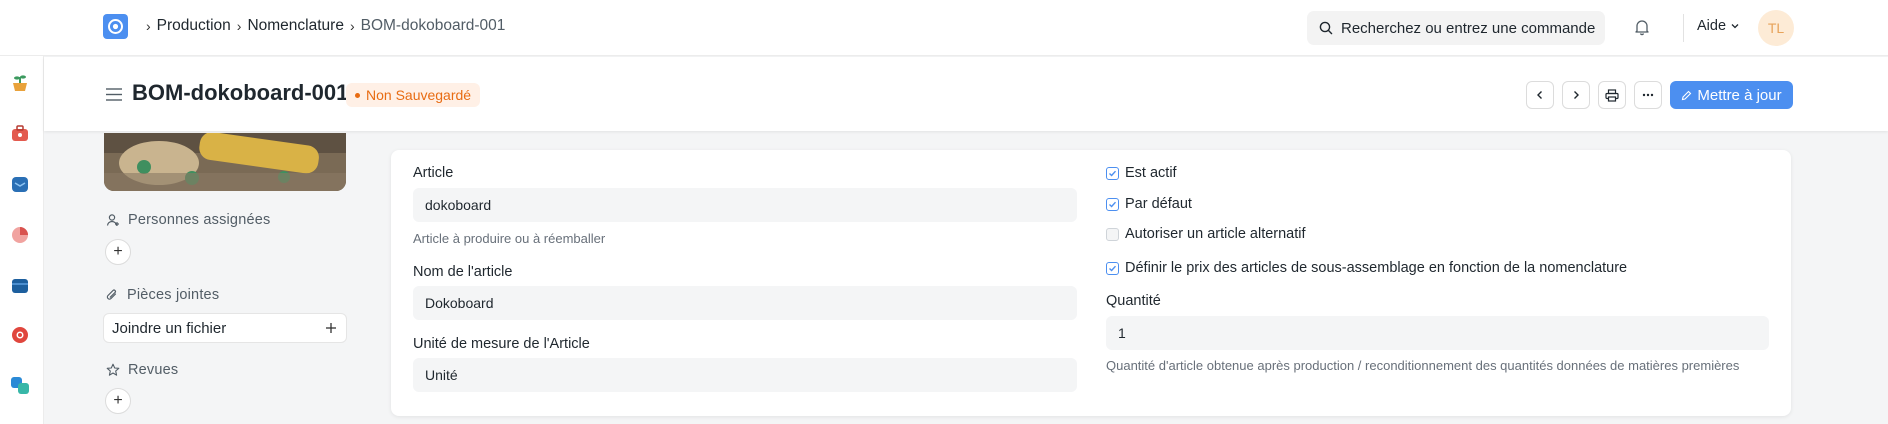  I want to click on is-default-checkbox-row: Par défaut, so click(1149, 204).